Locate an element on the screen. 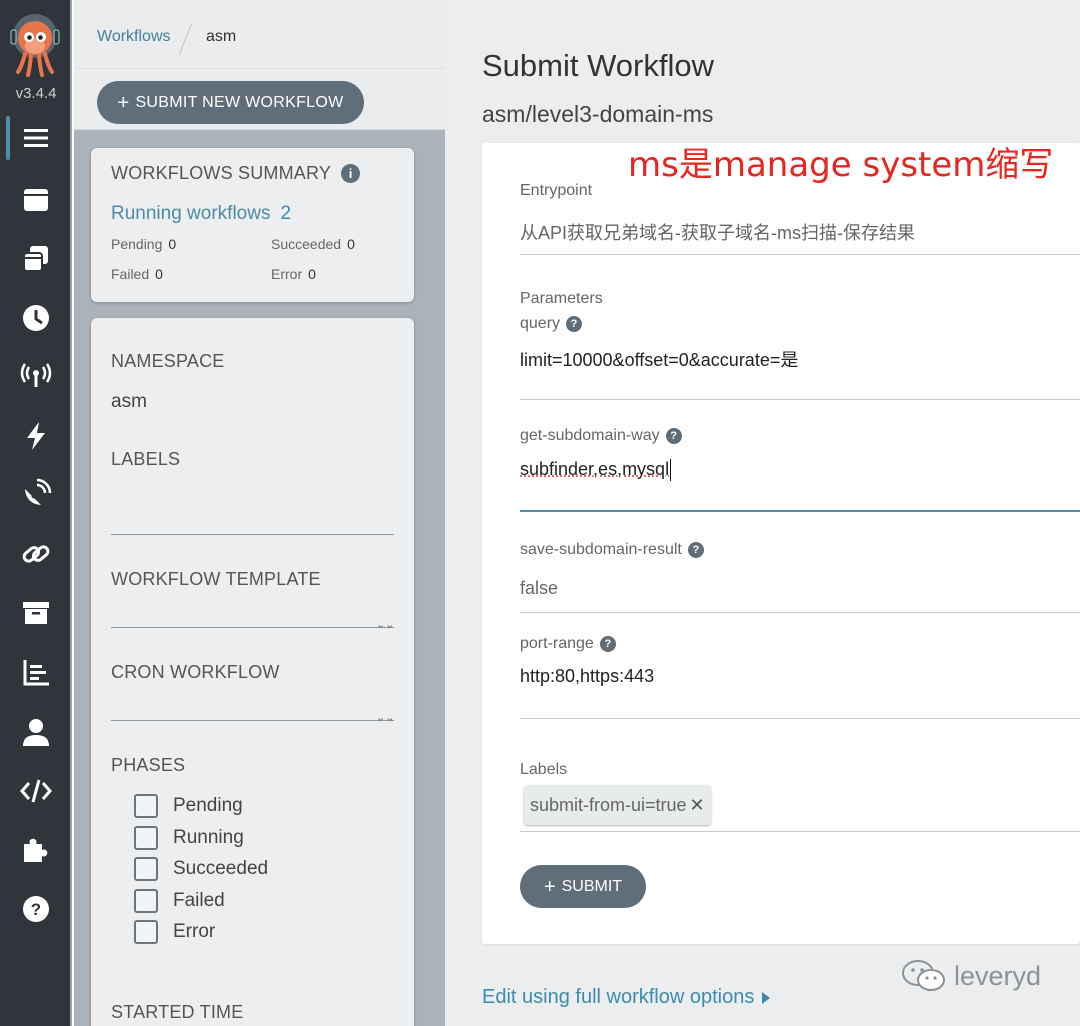 This screenshot has width=1080, height=1026. nav-cluster-workflow-templates is located at coordinates (36, 259).